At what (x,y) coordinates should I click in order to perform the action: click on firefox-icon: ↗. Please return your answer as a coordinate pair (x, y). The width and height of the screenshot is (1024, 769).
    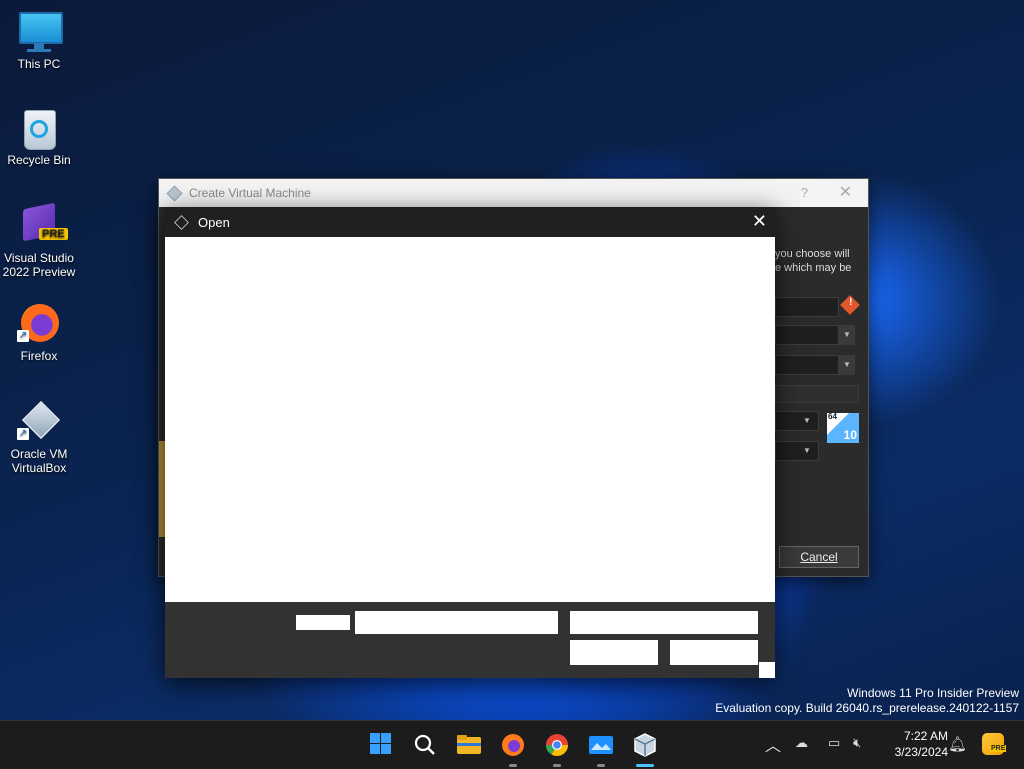
    Looking at the image, I should click on (39, 324).